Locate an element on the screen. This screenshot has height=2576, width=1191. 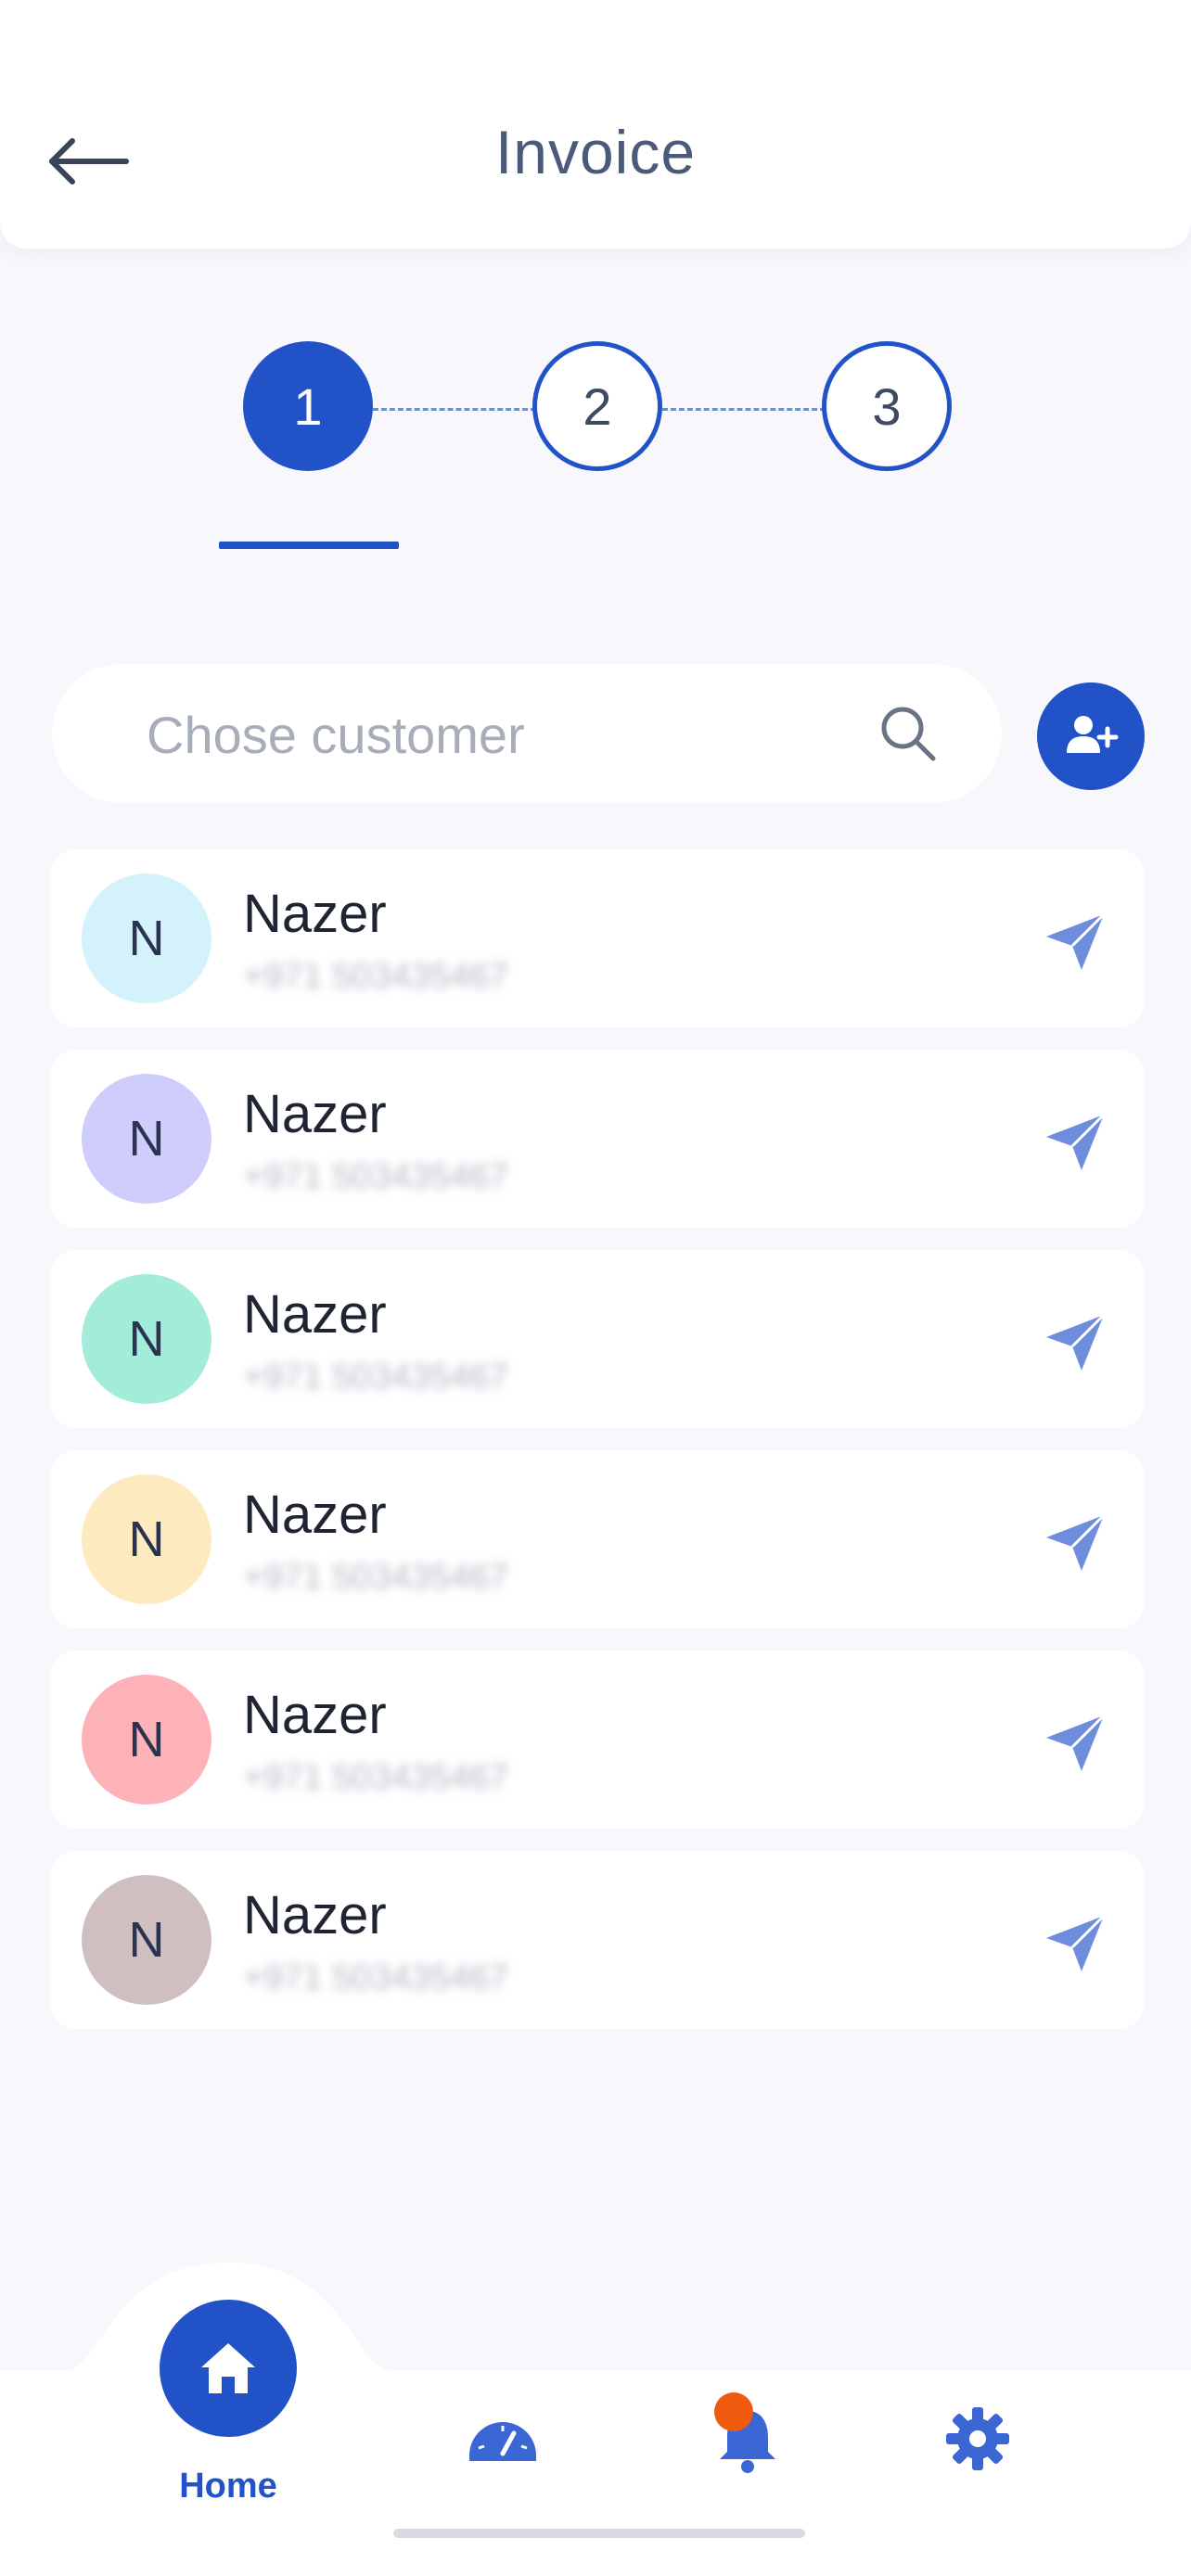
home-indicator is located at coordinates (599, 2533).